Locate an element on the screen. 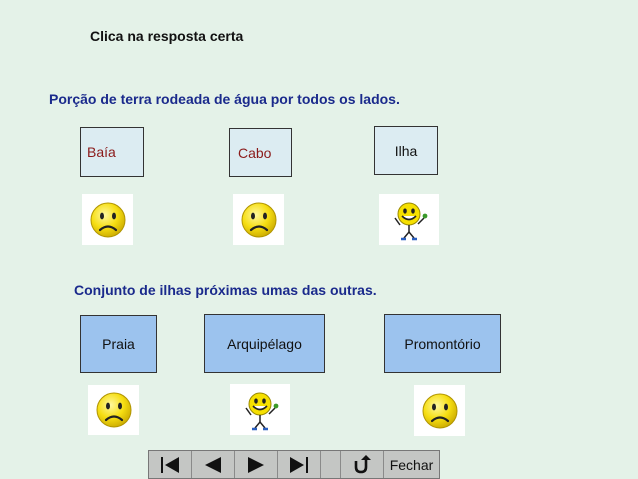 Image resolution: width=638 pixels, height=479 pixels. last-slide-button is located at coordinates (299, 464).